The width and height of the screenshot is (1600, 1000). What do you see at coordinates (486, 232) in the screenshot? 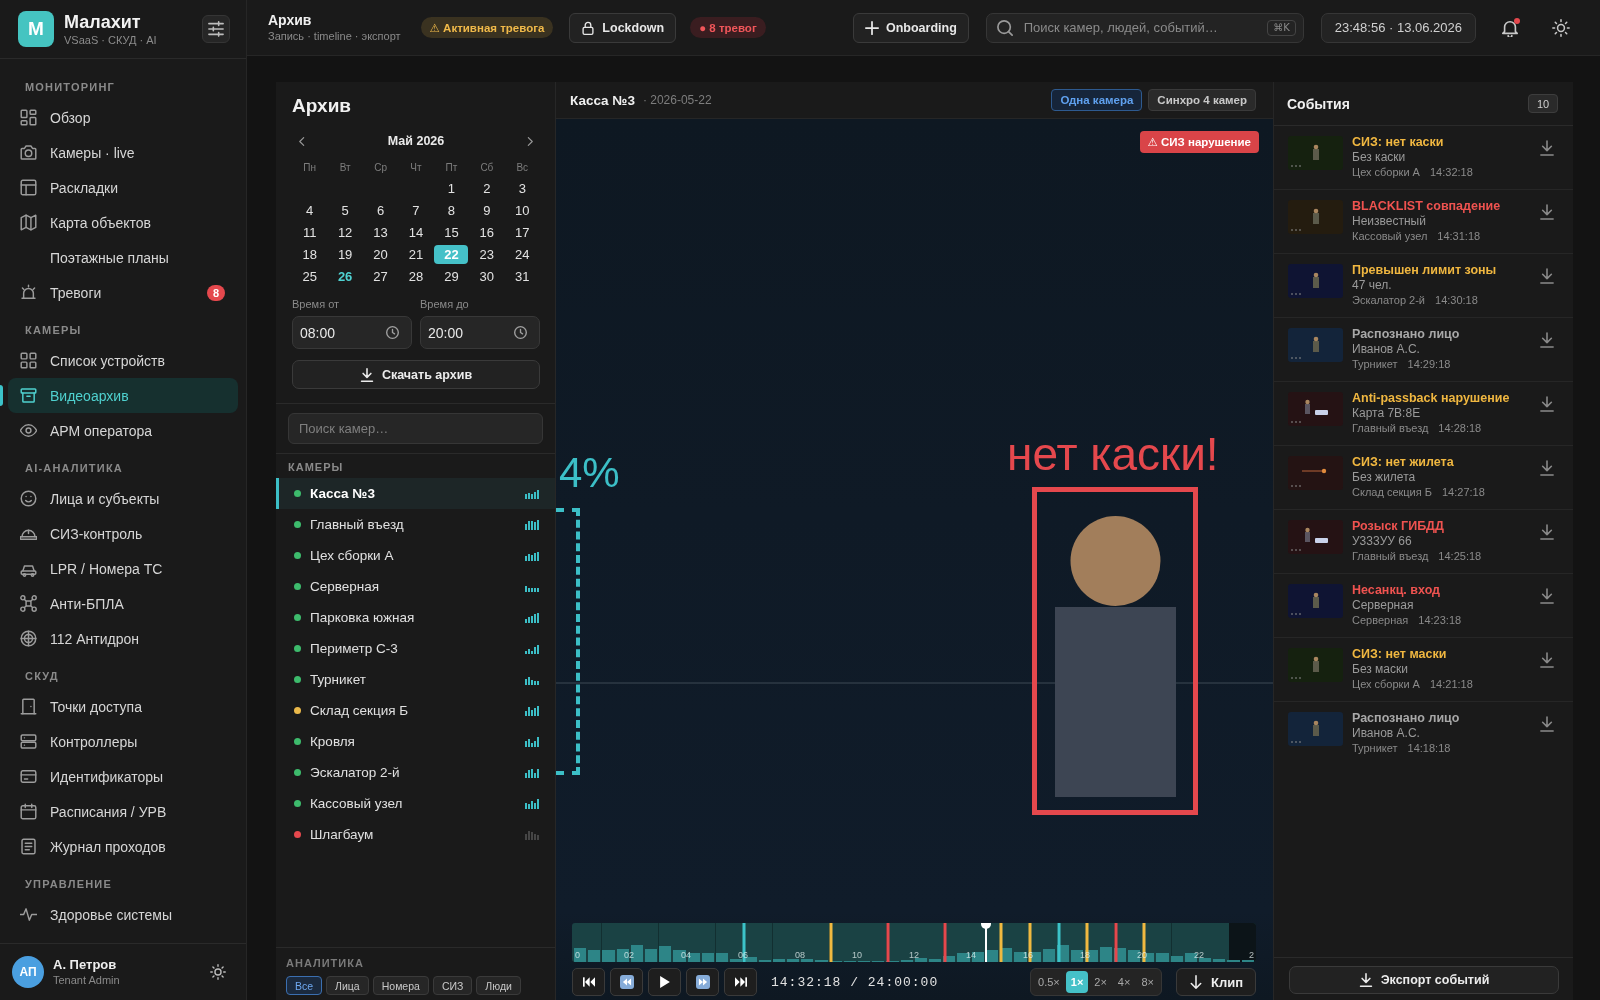
I see `calendar-day: 16` at bounding box center [486, 232].